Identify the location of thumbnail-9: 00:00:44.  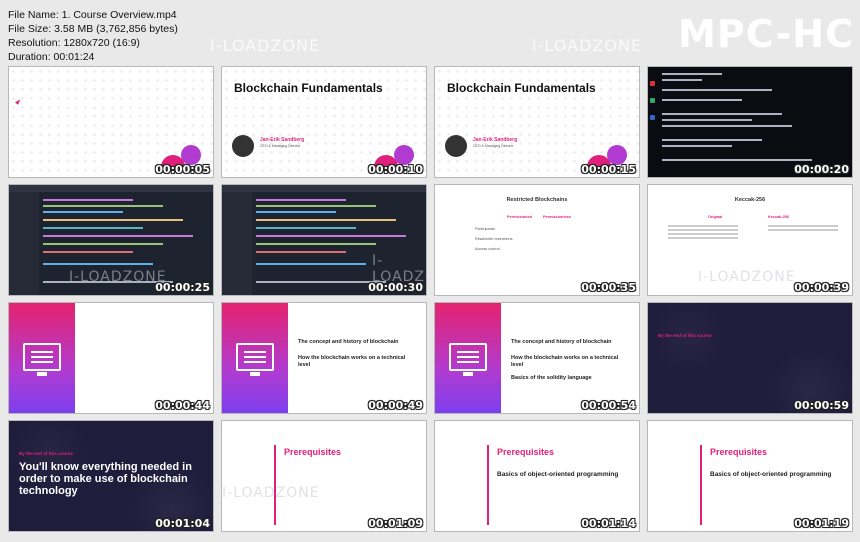
(111, 358).